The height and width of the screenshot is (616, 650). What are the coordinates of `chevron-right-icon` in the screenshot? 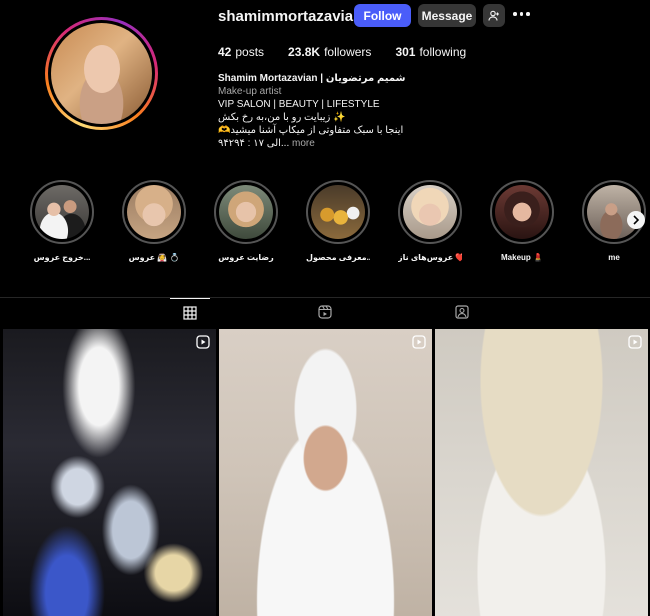 It's located at (636, 220).